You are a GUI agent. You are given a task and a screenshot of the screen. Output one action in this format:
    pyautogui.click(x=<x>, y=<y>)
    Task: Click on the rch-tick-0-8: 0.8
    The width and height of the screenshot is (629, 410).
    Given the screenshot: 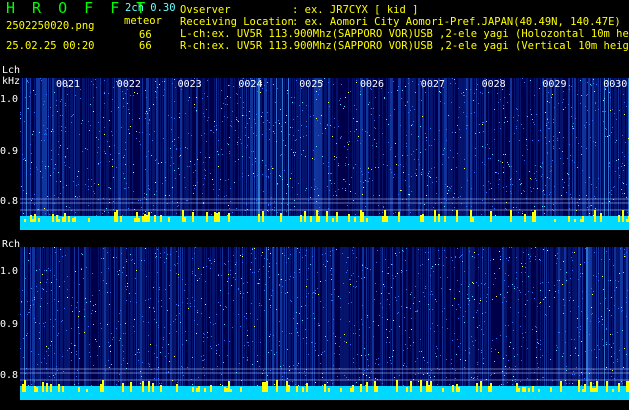 What is the action you would take?
    pyautogui.click(x=9, y=375)
    